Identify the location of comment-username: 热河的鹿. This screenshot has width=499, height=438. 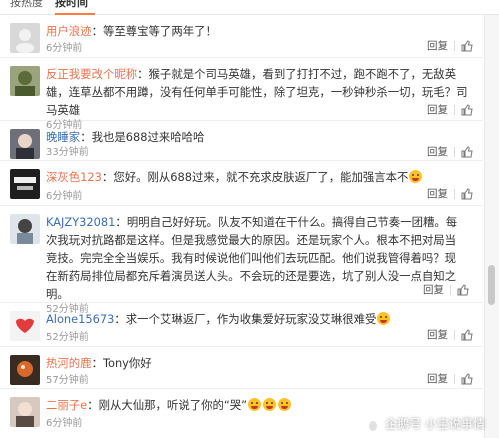
(69, 363).